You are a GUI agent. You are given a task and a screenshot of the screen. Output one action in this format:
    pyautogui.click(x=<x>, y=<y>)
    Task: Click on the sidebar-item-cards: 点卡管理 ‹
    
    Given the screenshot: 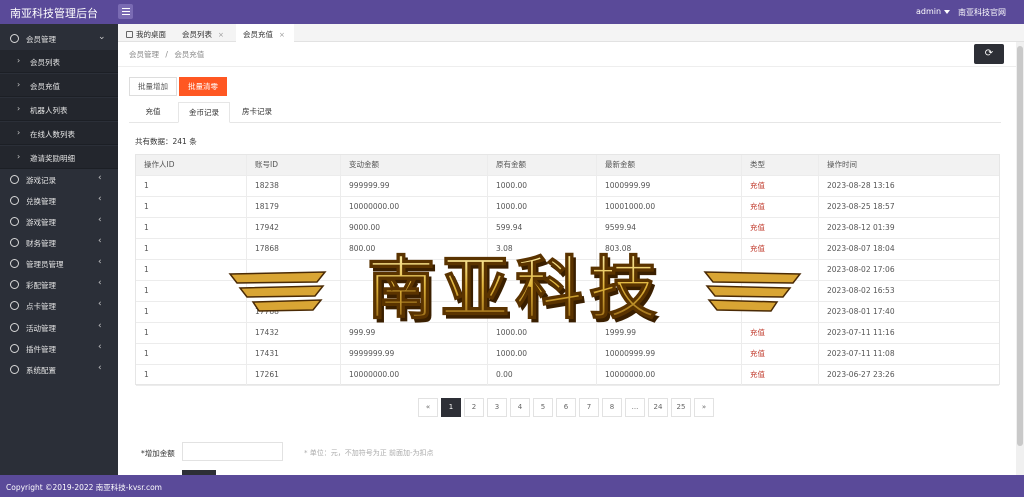 What is the action you would take?
    pyautogui.click(x=59, y=305)
    